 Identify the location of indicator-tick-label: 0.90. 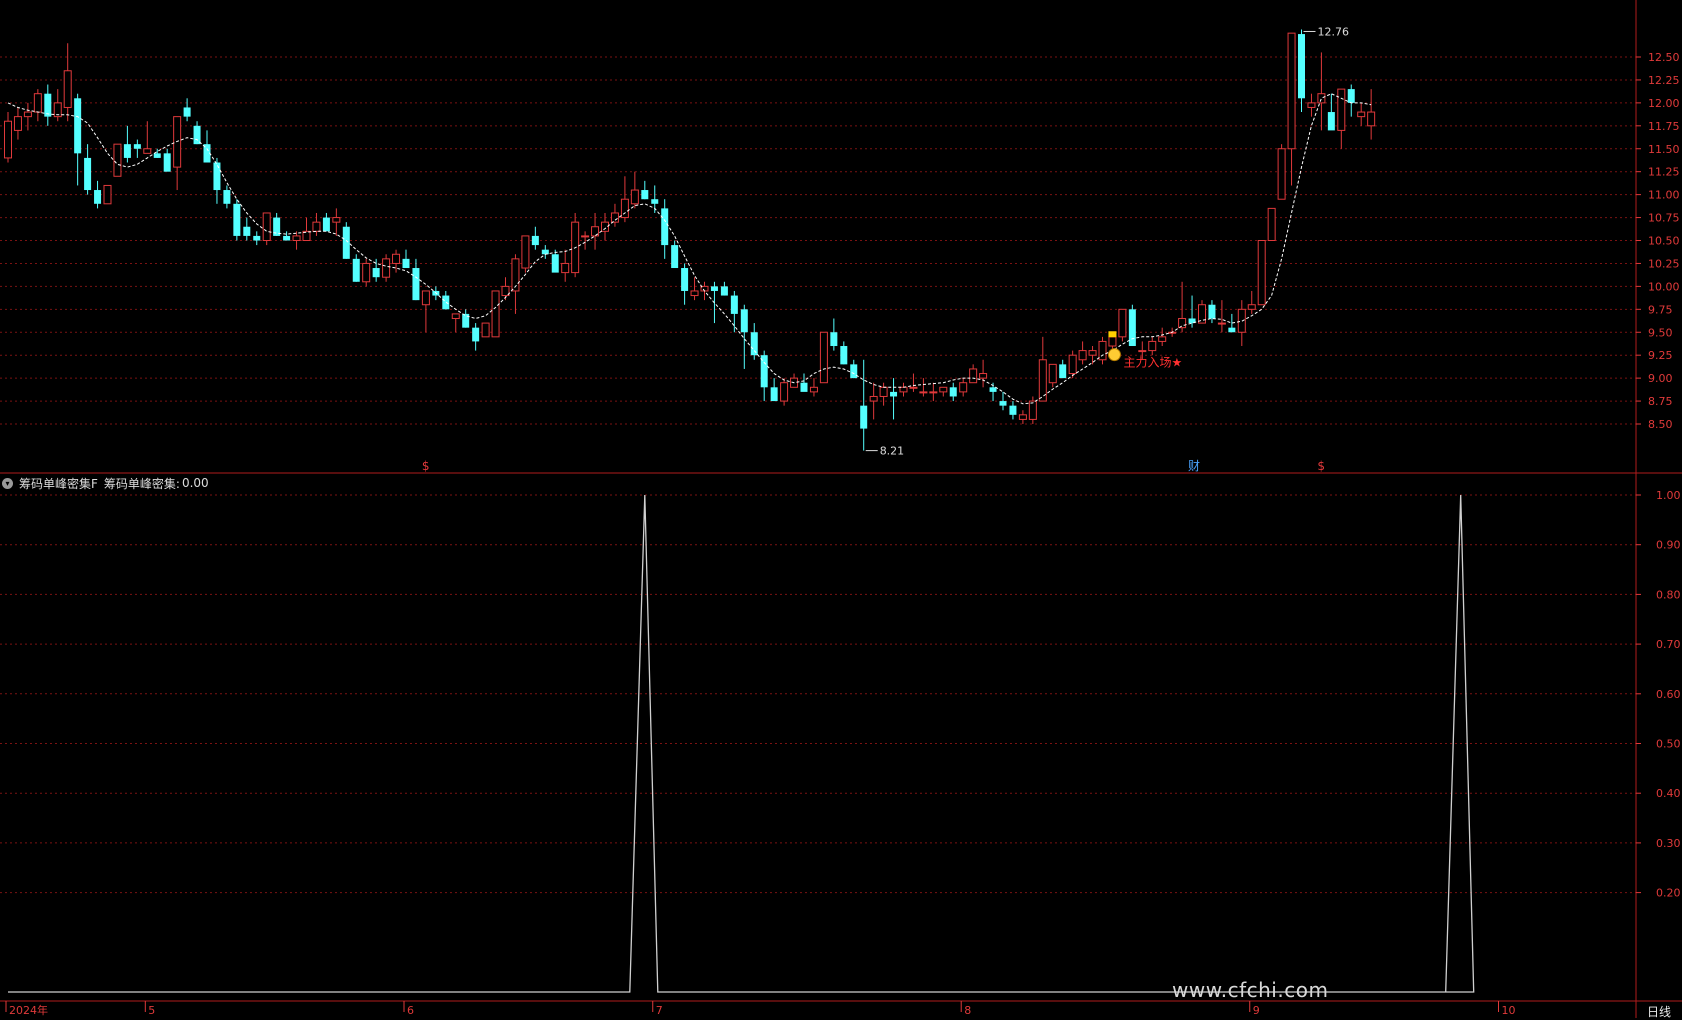
(1668, 545).